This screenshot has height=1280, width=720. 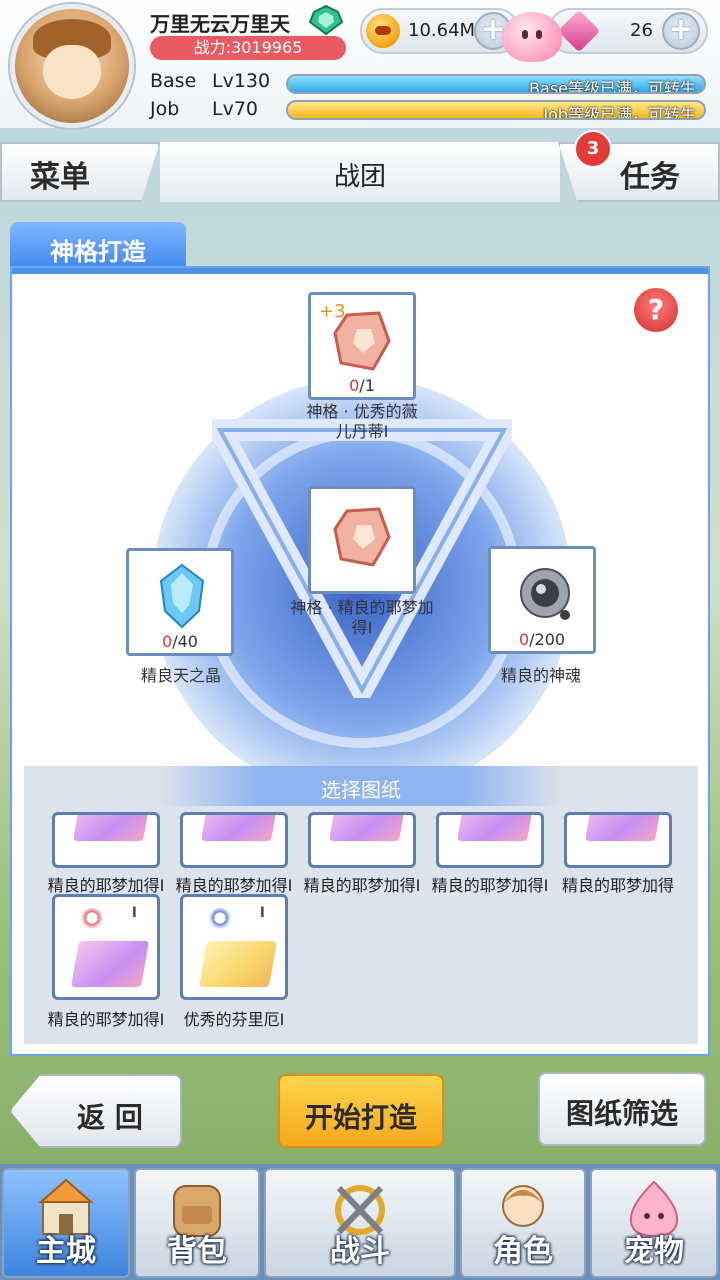 What do you see at coordinates (241, 81) in the screenshot?
I see `base-level: Lv130` at bounding box center [241, 81].